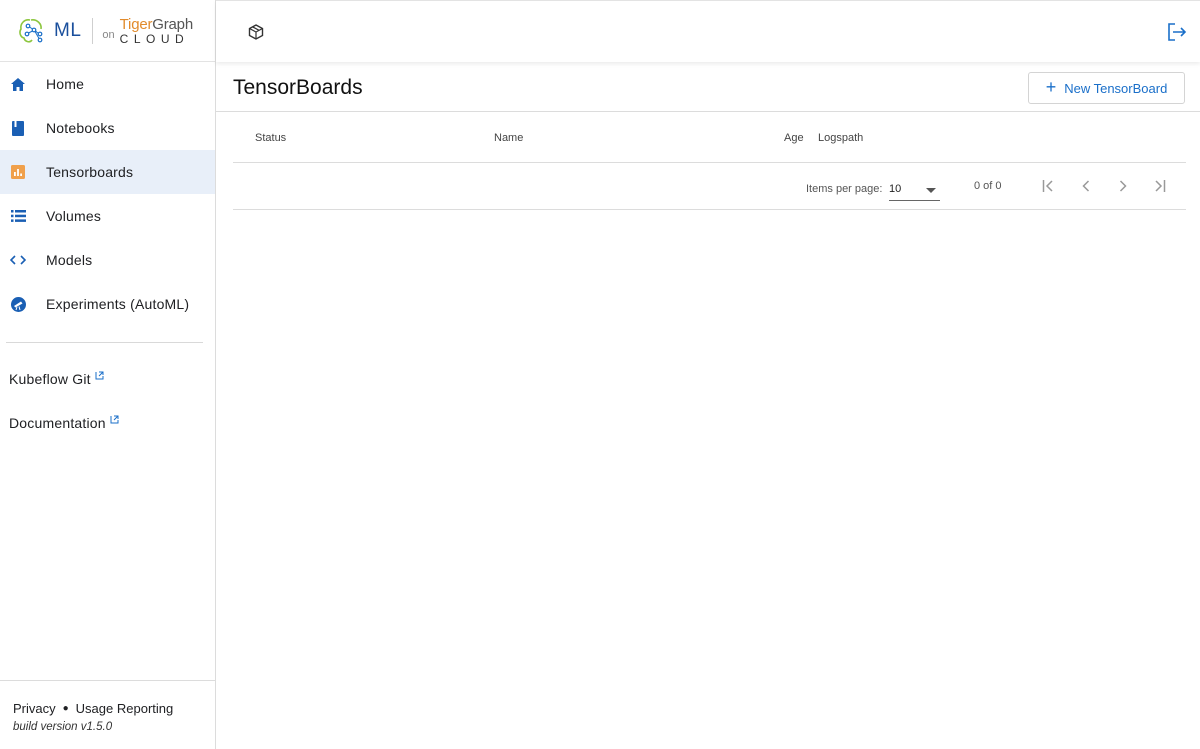 This screenshot has height=749, width=1200. Describe the element at coordinates (69, 260) in the screenshot. I see `sidebar-item-label: Models` at that location.